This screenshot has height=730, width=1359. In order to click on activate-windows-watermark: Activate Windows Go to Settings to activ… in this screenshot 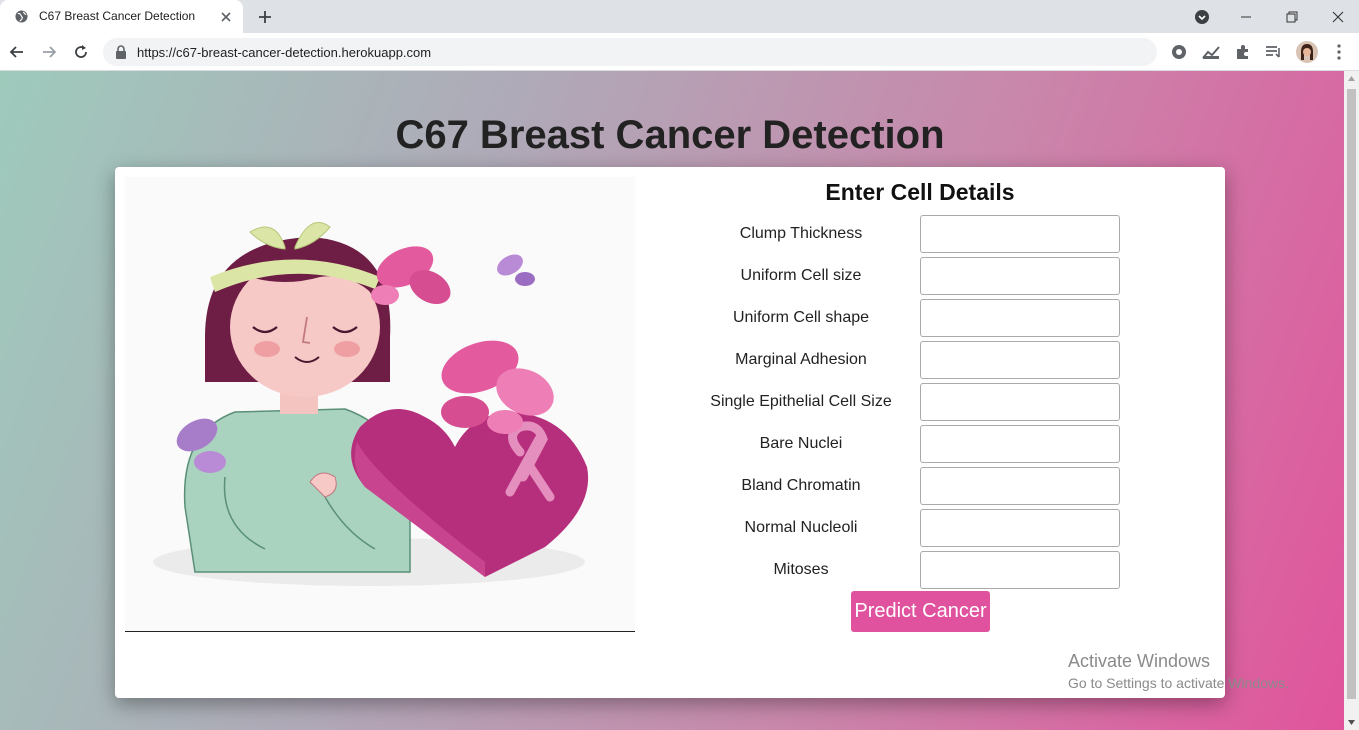, I will do `click(1178, 671)`.